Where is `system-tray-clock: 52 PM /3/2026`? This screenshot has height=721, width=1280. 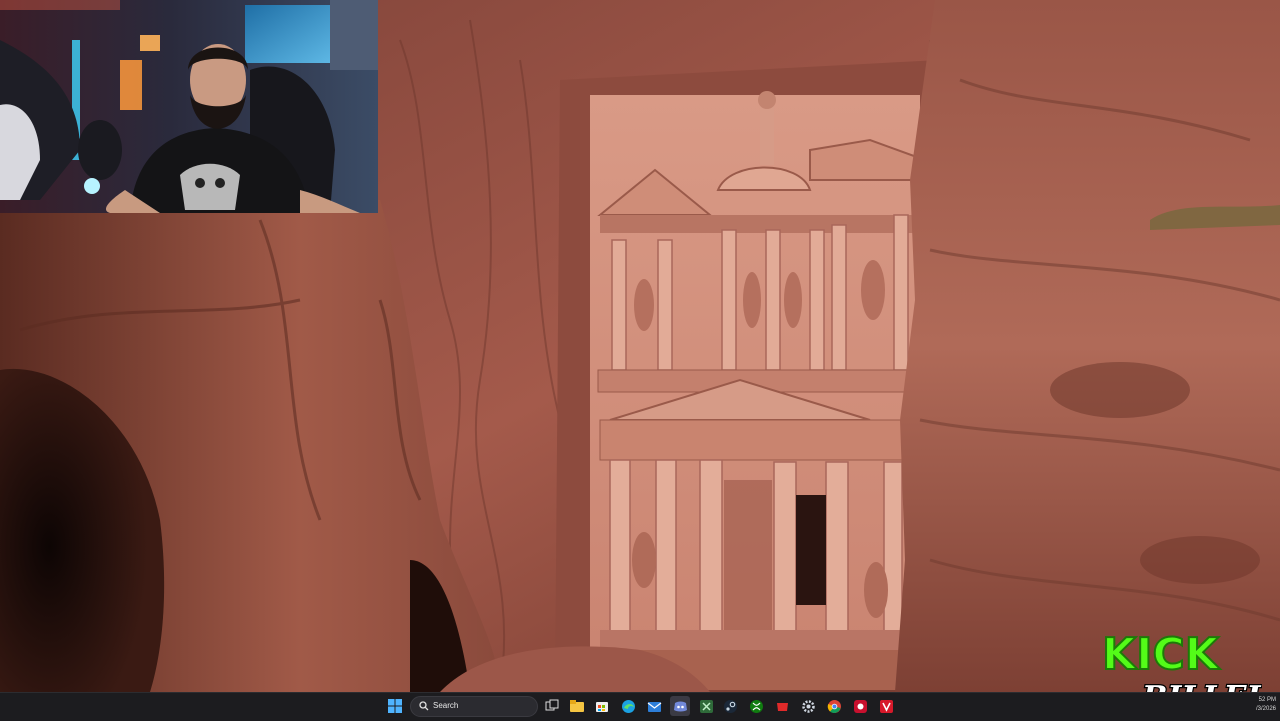
system-tray-clock: 52 PM /3/2026 is located at coordinates (1265, 708).